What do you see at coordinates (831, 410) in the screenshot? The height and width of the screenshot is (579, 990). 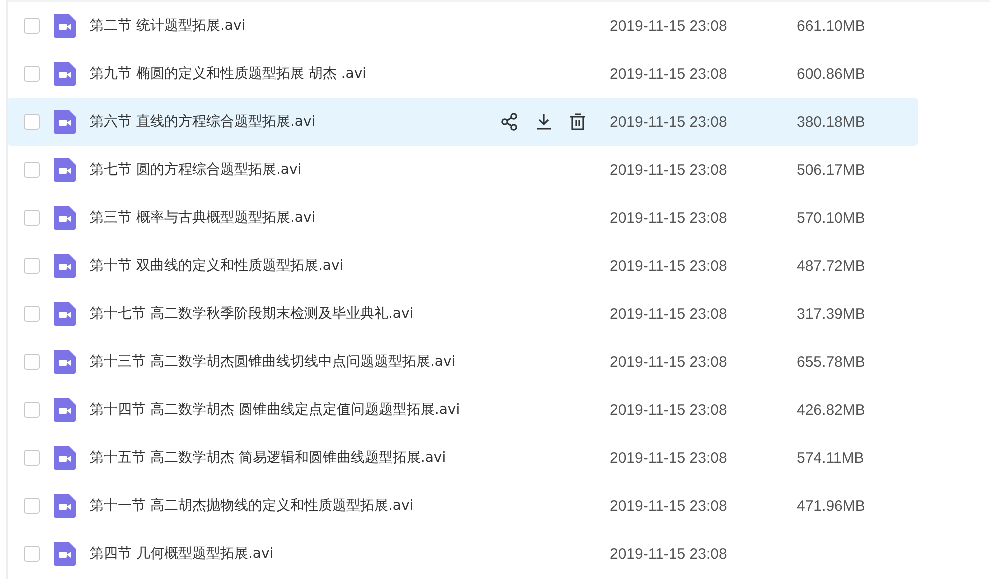 I see `file-size: 426.82MB` at bounding box center [831, 410].